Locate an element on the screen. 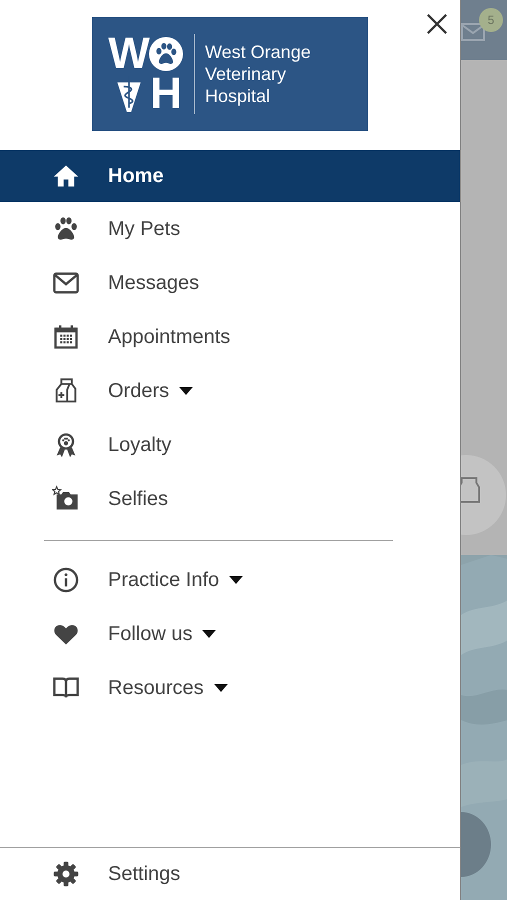  menu-item: Loyalty is located at coordinates (230, 445).